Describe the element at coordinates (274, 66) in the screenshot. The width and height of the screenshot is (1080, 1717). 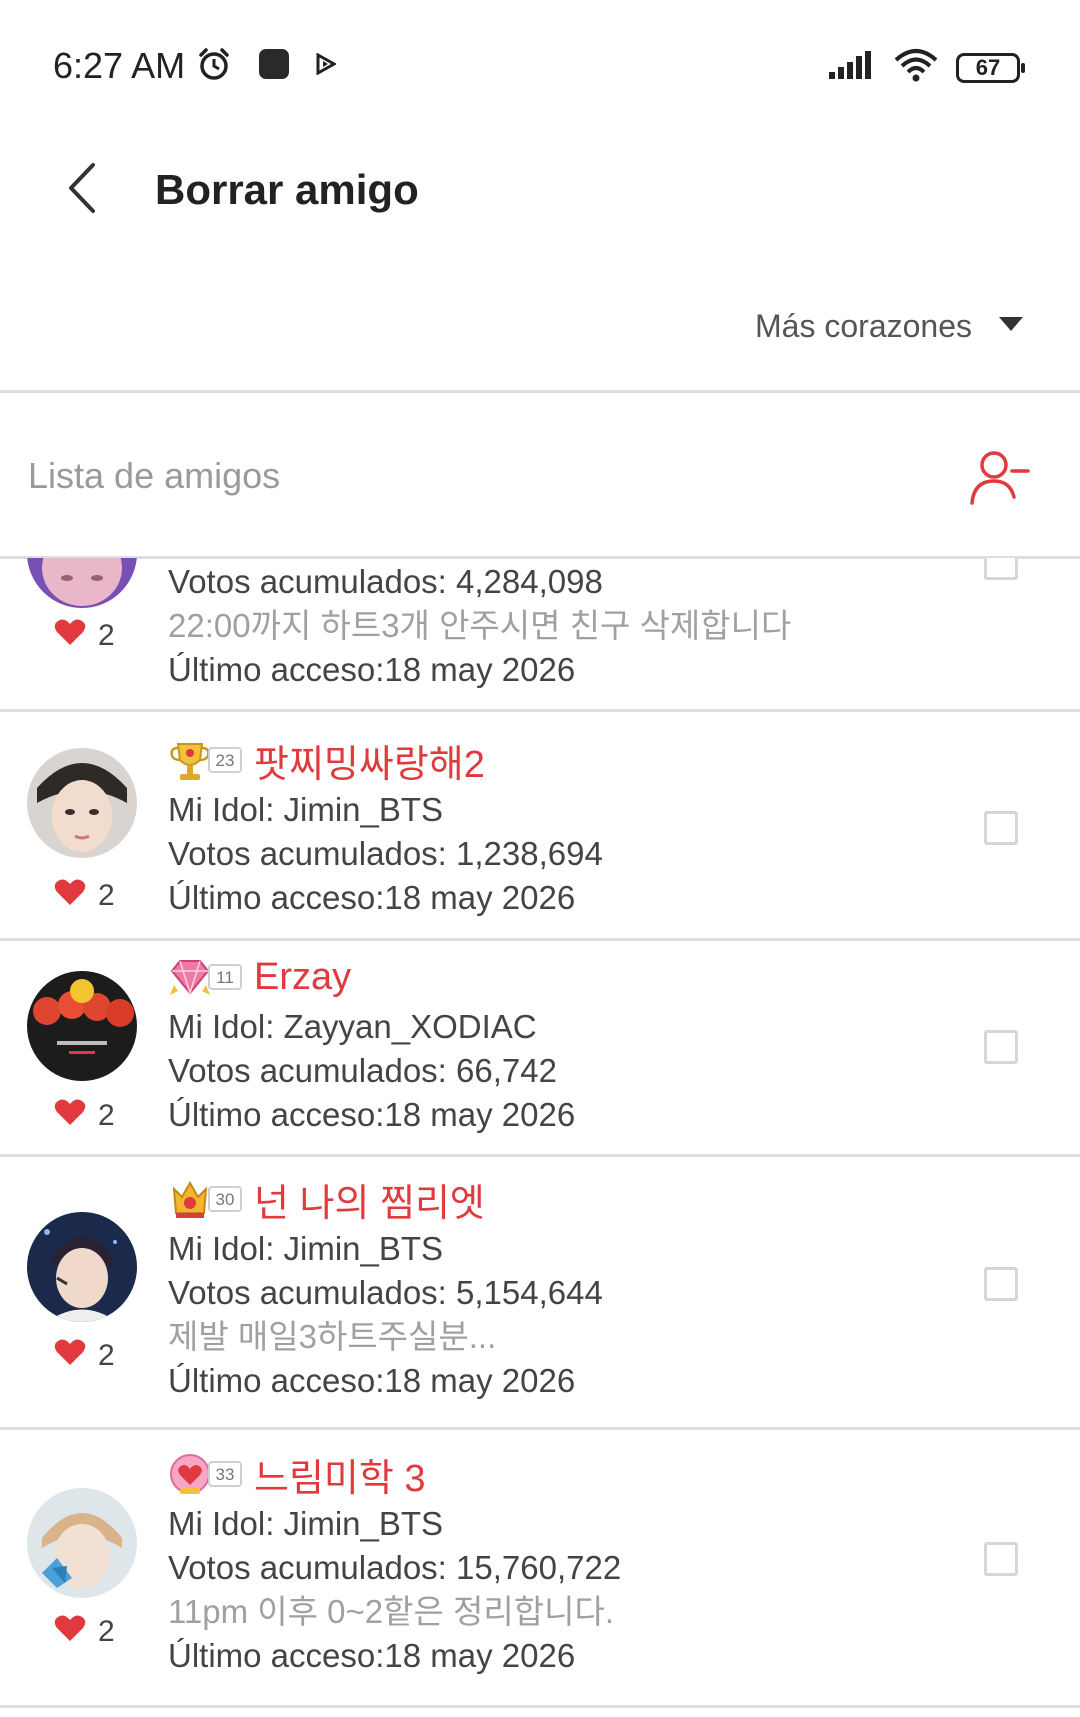
I see `app-square-icon` at that location.